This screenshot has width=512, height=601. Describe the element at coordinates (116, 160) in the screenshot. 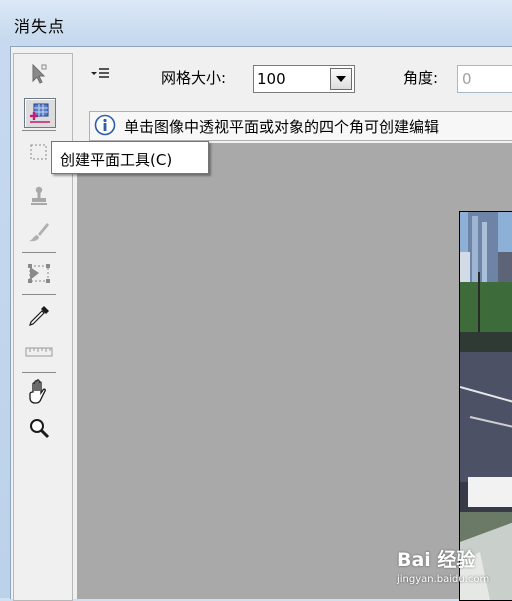

I see `tooltip-text: 创建平面工具(C)` at that location.